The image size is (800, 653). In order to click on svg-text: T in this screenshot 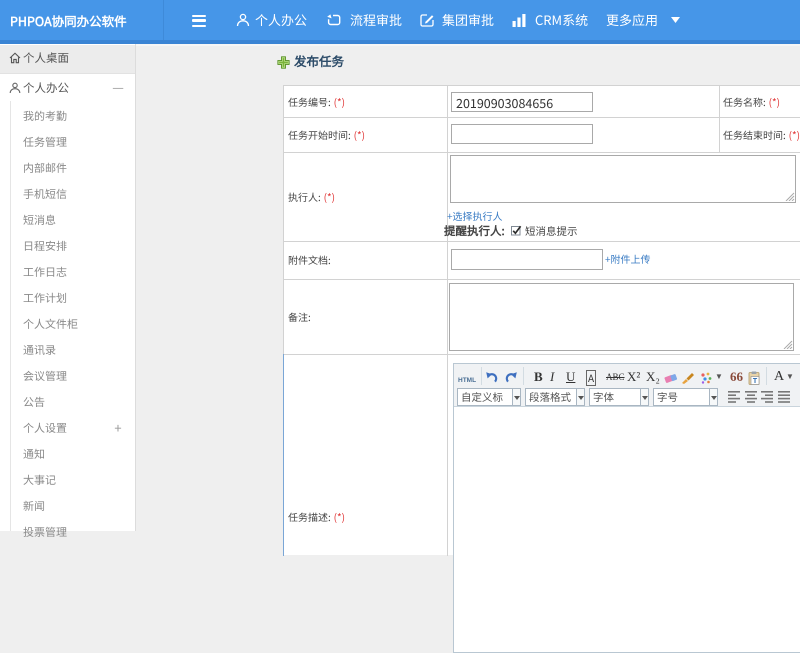, I will do `click(755, 381)`.